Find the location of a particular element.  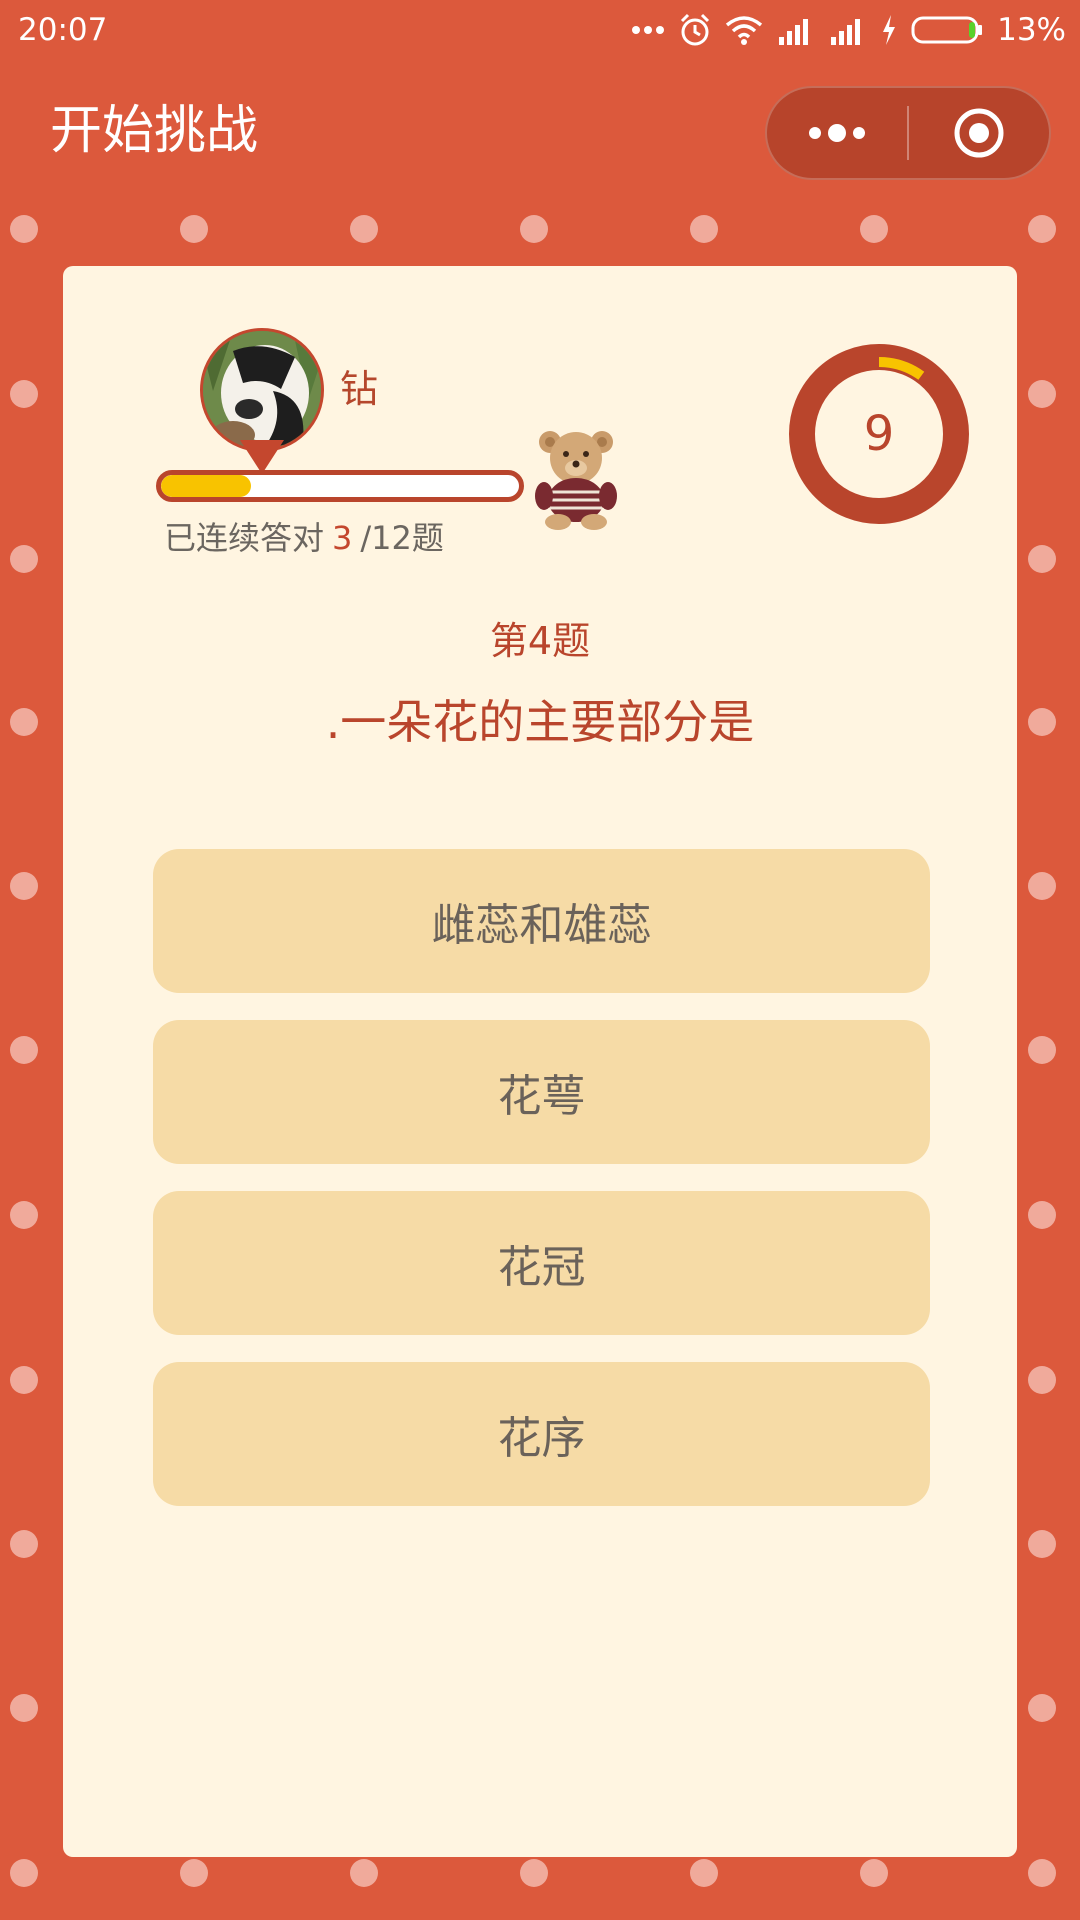

page-title: 开始挑战 is located at coordinates (154, 131).